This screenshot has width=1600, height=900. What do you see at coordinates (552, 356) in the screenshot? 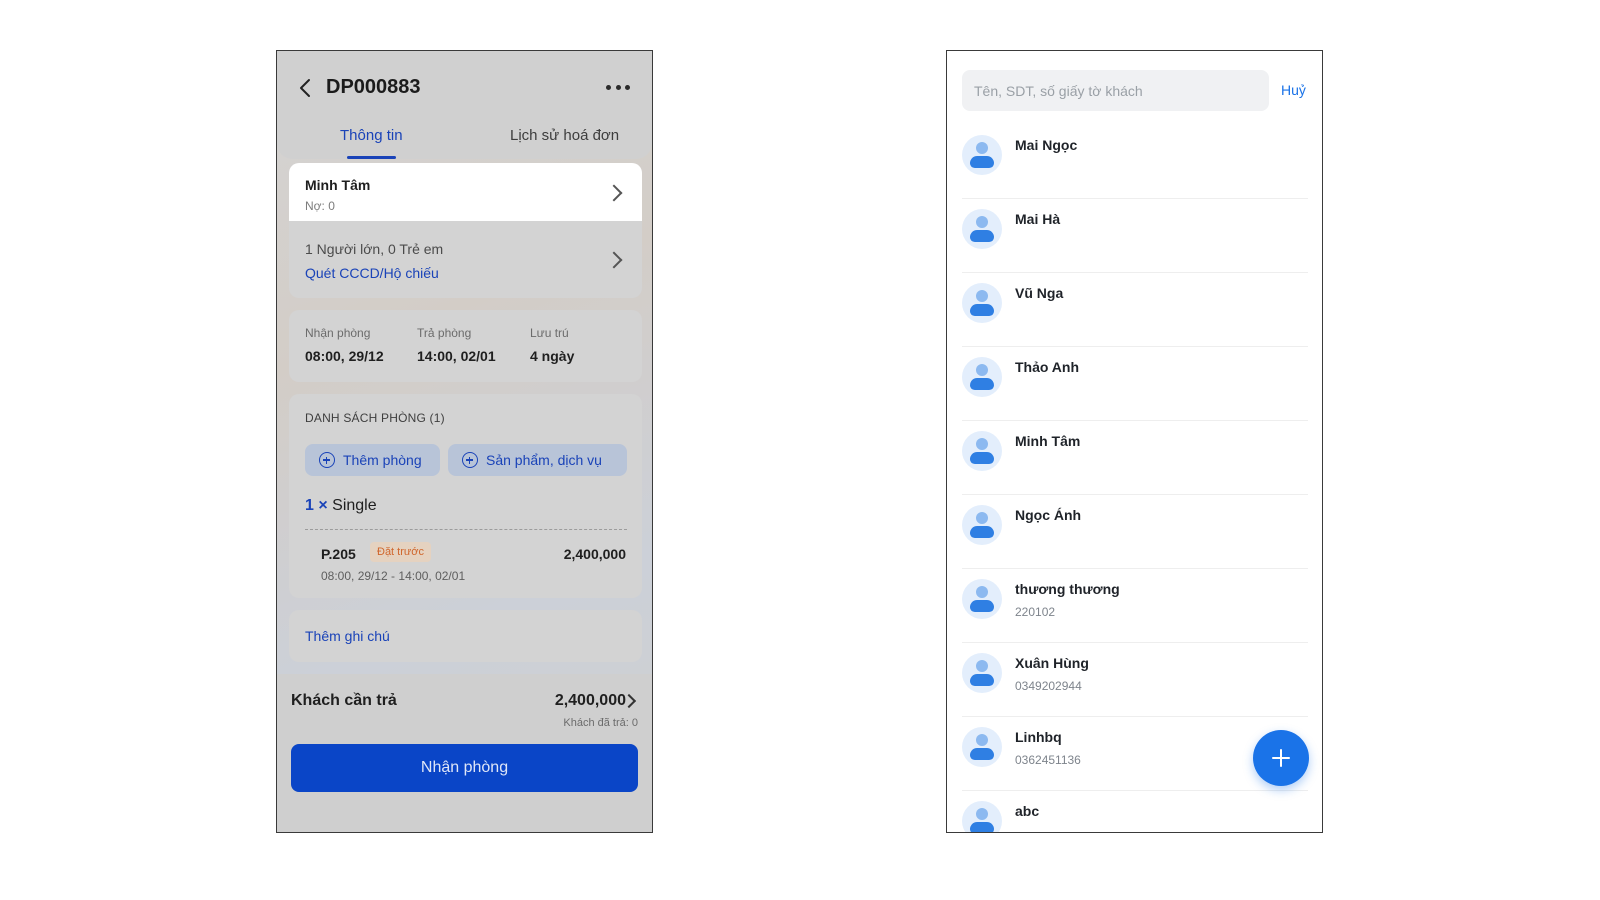
I see `stay-value: 4 ngày` at bounding box center [552, 356].